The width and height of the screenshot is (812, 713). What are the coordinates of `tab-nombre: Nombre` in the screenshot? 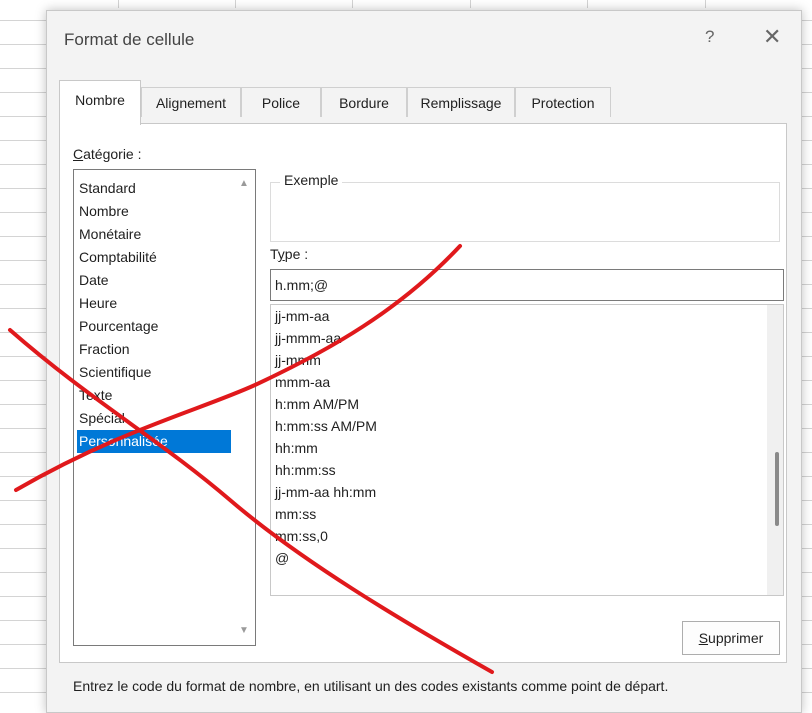 It's located at (100, 102).